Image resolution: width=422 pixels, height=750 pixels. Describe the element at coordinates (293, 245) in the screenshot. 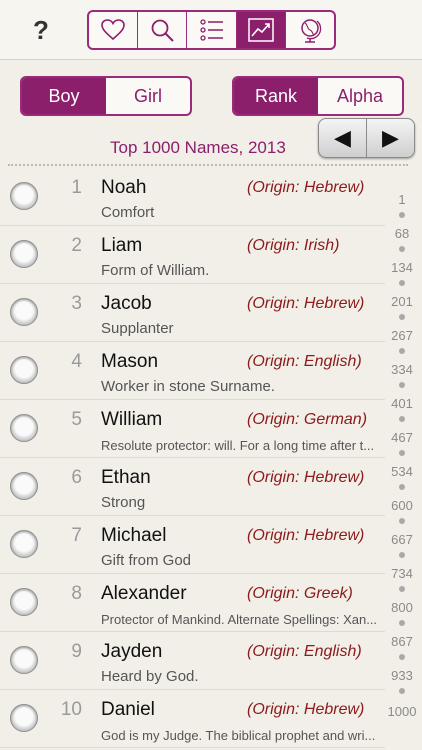

I see `origin-label: (Origin: Irish)` at that location.